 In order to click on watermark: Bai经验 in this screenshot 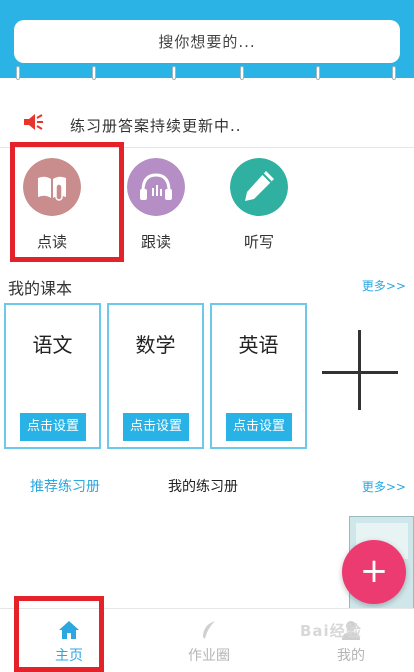, I will do `click(331, 631)`.